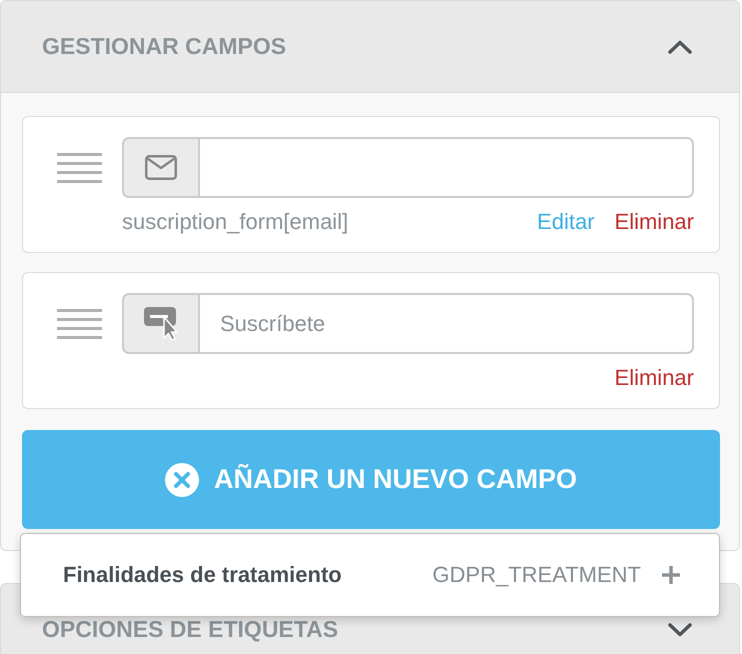 The height and width of the screenshot is (654, 742). What do you see at coordinates (447, 323) in the screenshot?
I see `text-field: Suscríbete` at bounding box center [447, 323].